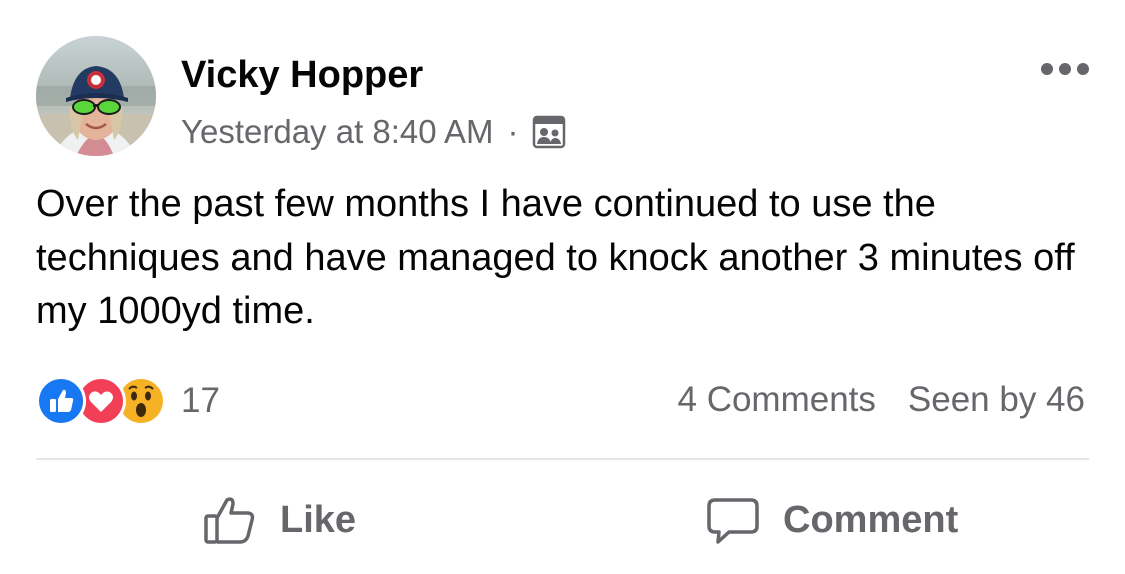 The height and width of the screenshot is (574, 1125). Describe the element at coordinates (200, 400) in the screenshot. I see `reaction-count: 17` at that location.